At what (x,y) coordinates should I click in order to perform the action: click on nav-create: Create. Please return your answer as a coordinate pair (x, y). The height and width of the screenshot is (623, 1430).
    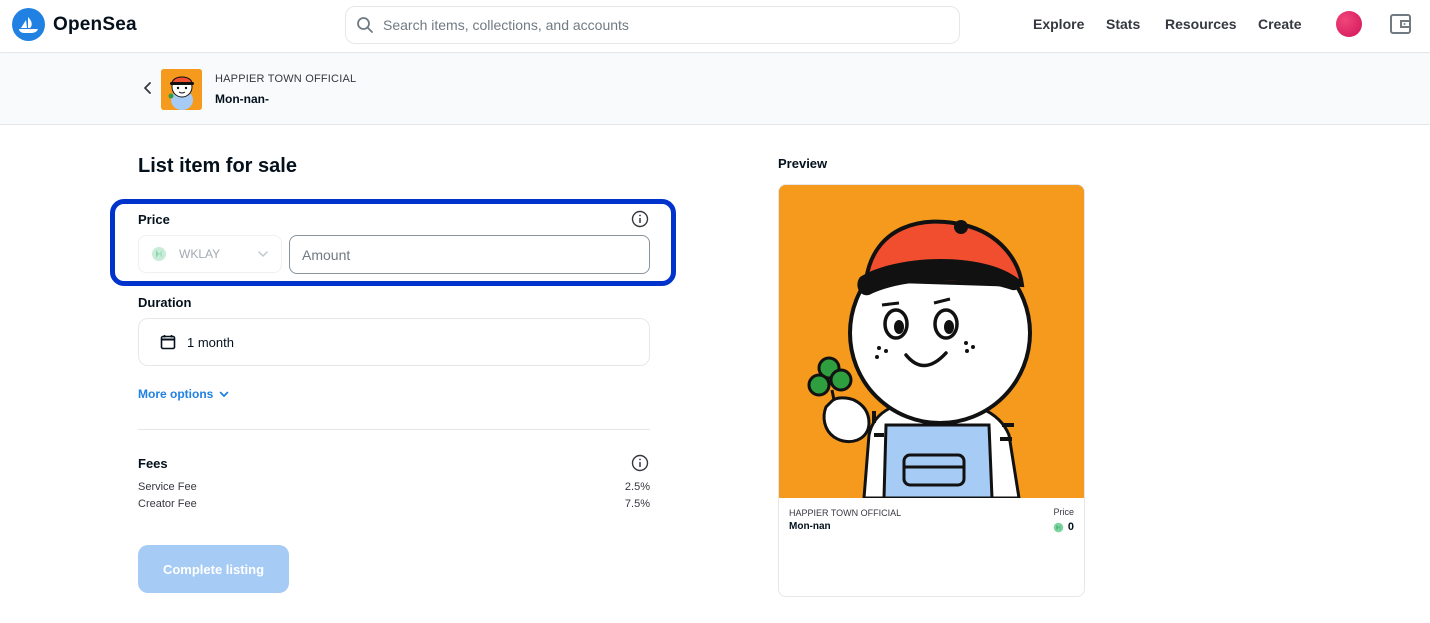
    Looking at the image, I should click on (1280, 24).